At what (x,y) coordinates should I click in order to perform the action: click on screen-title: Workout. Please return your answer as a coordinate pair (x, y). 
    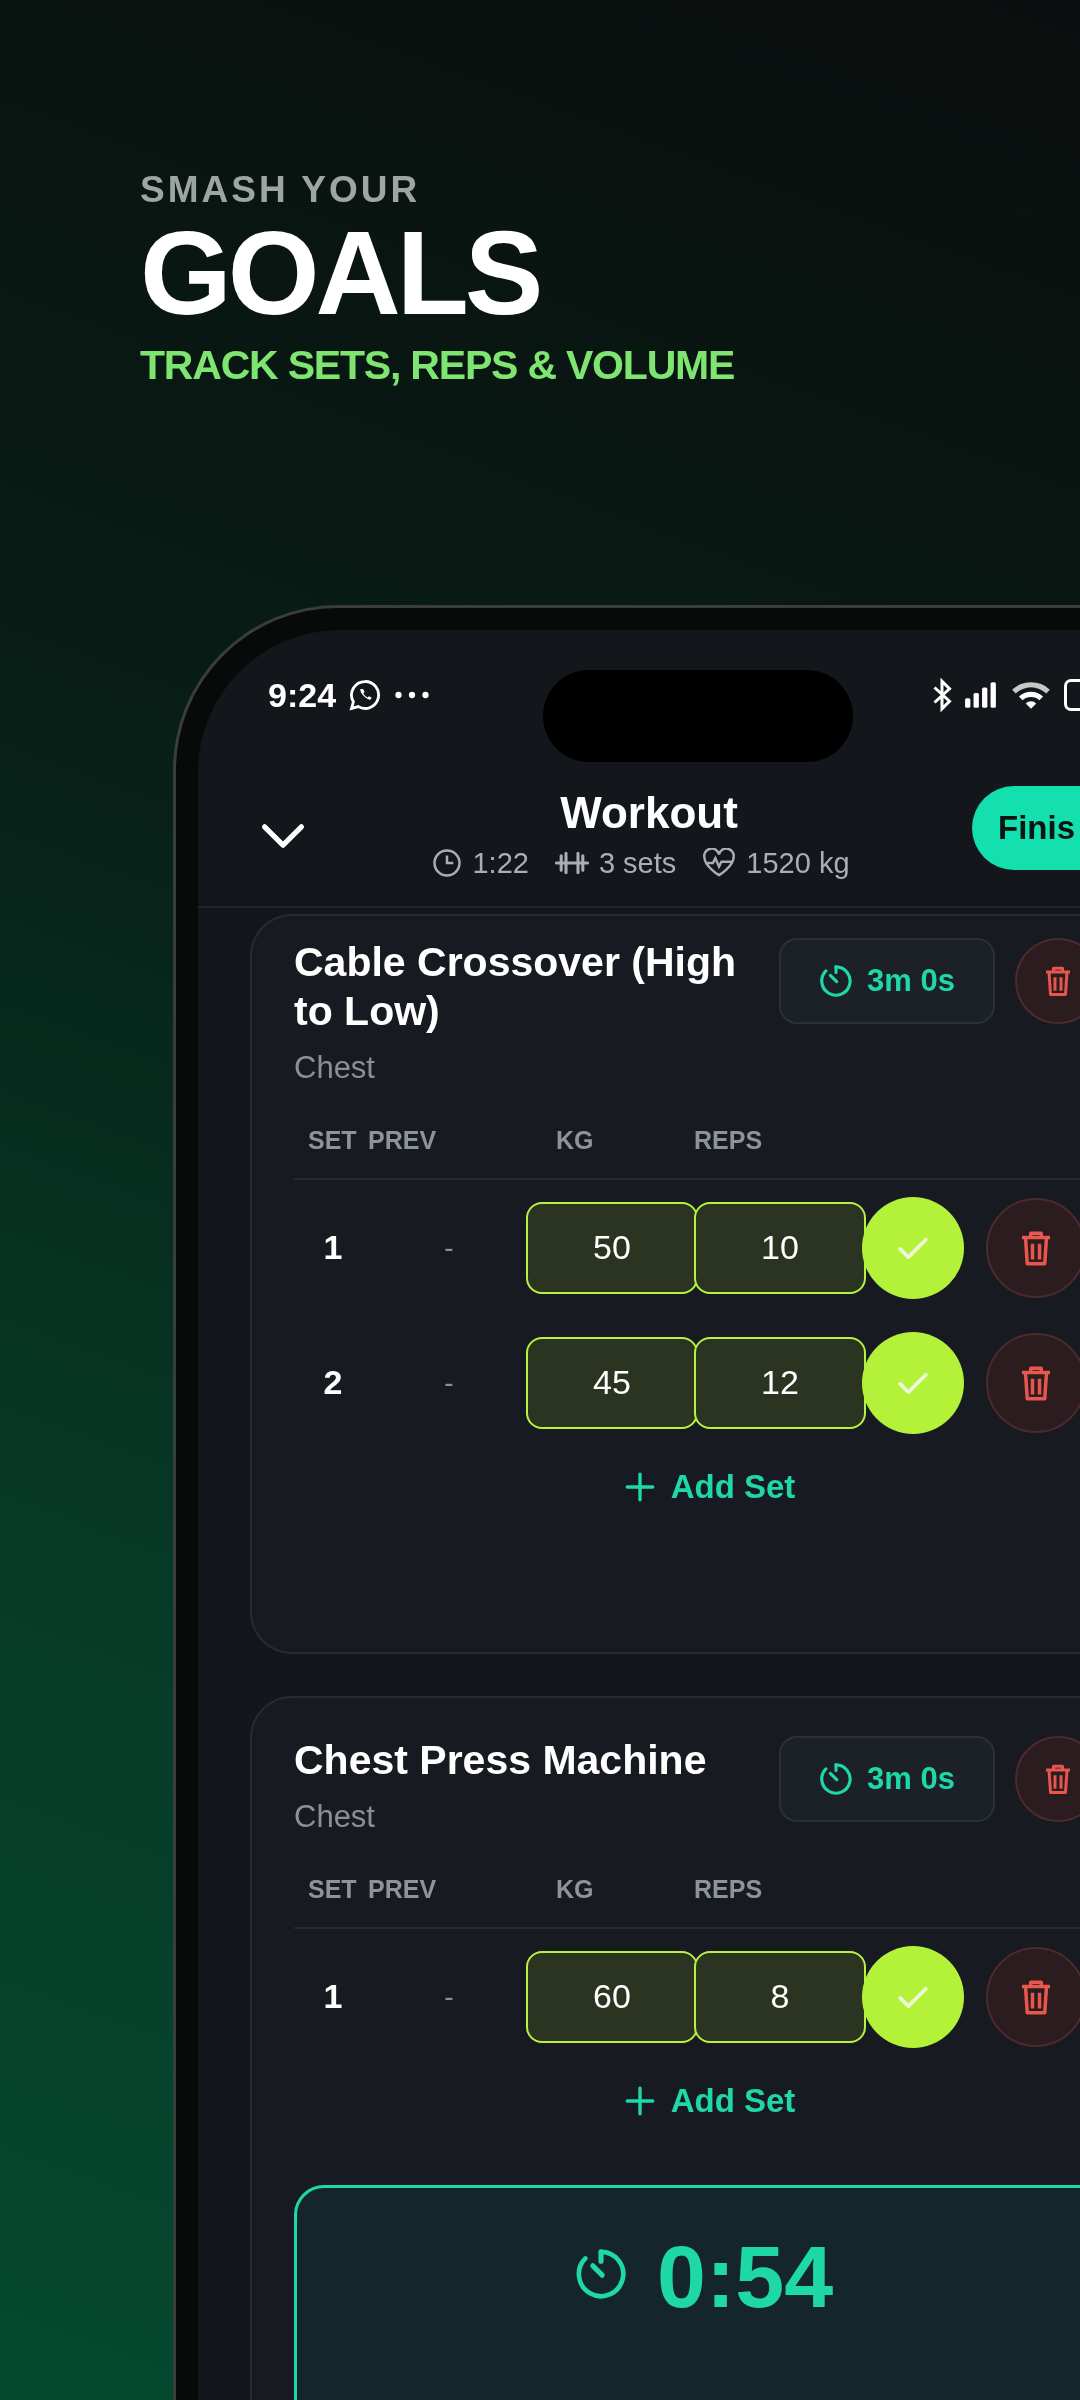
    Looking at the image, I should click on (649, 812).